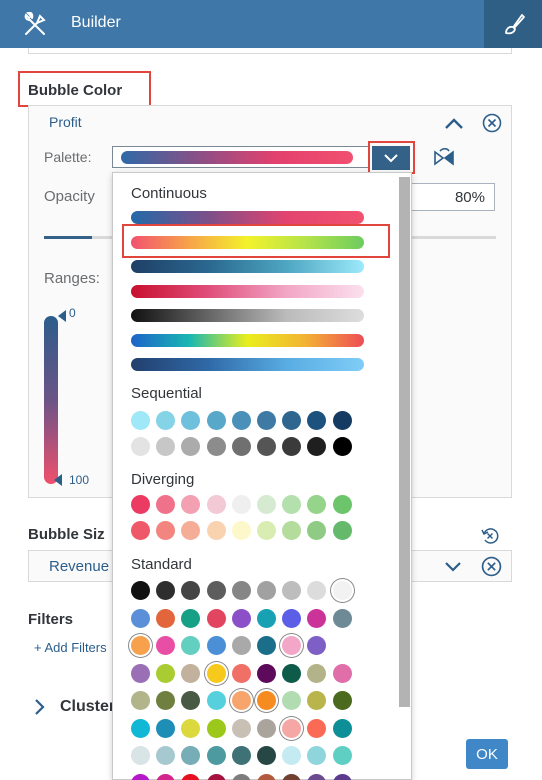 The image size is (542, 780). What do you see at coordinates (65, 122) in the screenshot?
I see `measure-name: Profit` at bounding box center [65, 122].